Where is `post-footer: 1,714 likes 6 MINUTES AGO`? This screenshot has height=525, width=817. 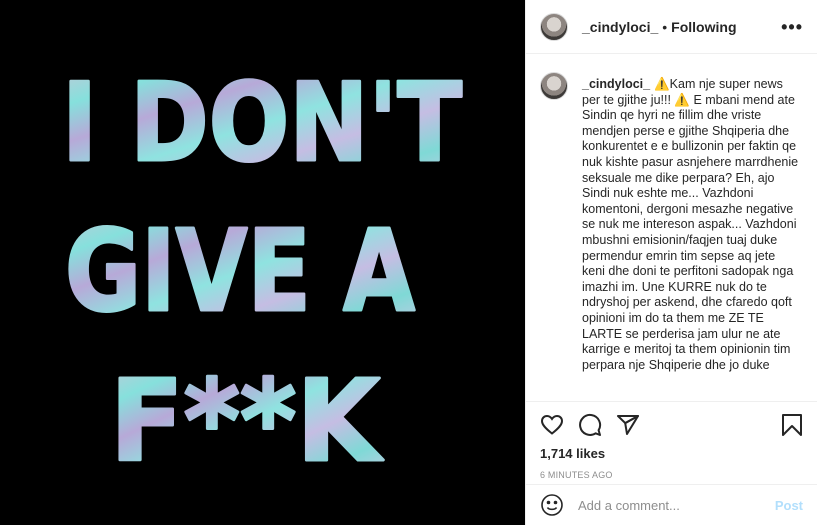 post-footer: 1,714 likes 6 MINUTES AGO is located at coordinates (671, 440).